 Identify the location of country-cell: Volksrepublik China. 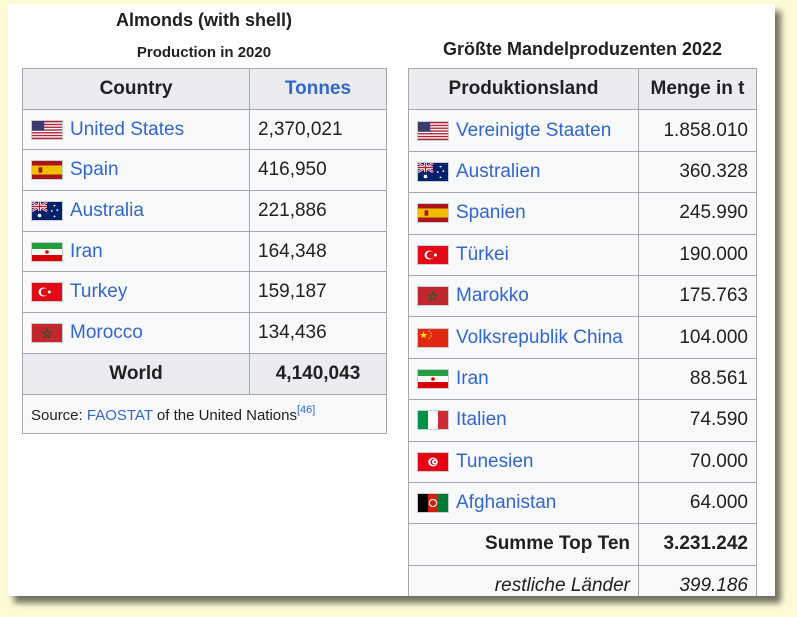
(523, 337).